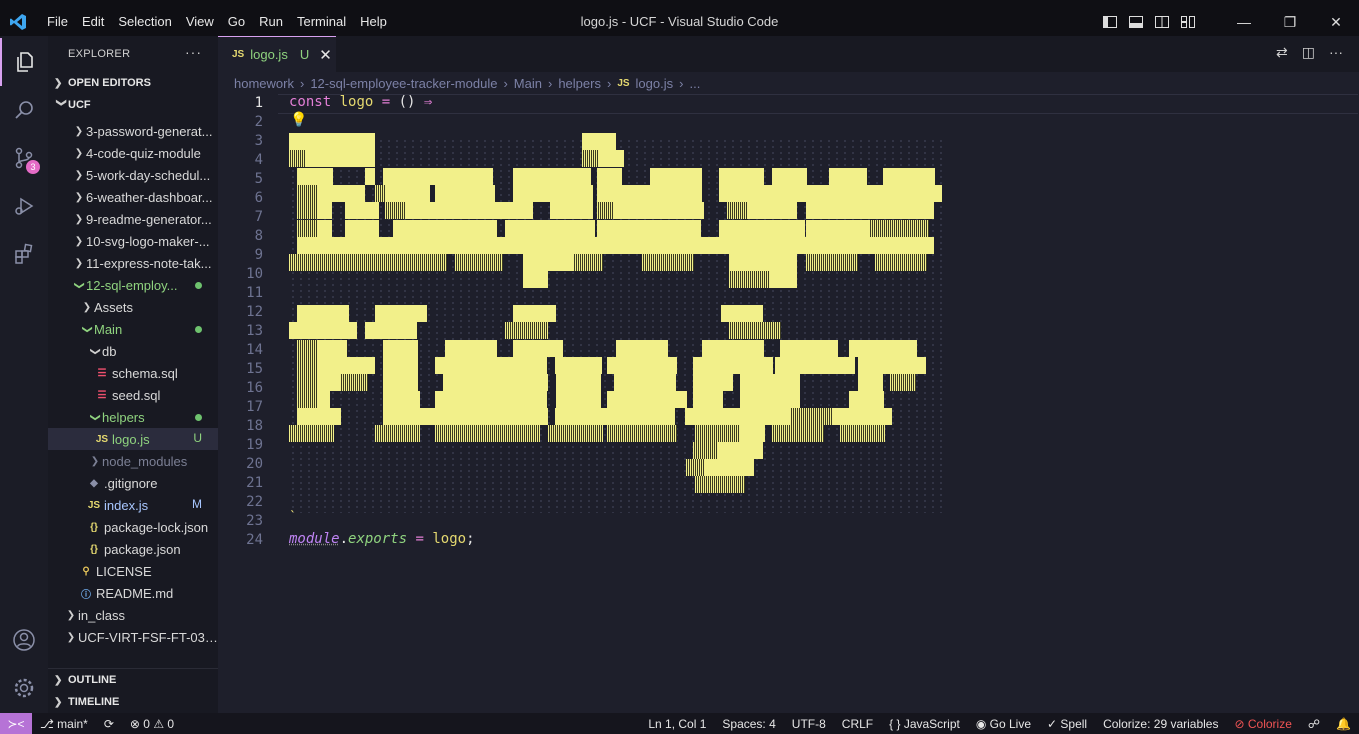 Image resolution: width=1359 pixels, height=734 pixels. I want to click on modified-dot-icon, so click(198, 285).